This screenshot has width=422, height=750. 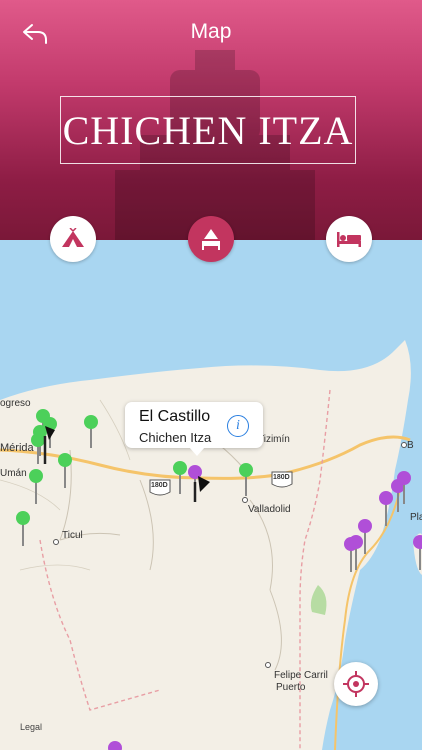 I want to click on selected-map-pin, so click(x=201, y=489).